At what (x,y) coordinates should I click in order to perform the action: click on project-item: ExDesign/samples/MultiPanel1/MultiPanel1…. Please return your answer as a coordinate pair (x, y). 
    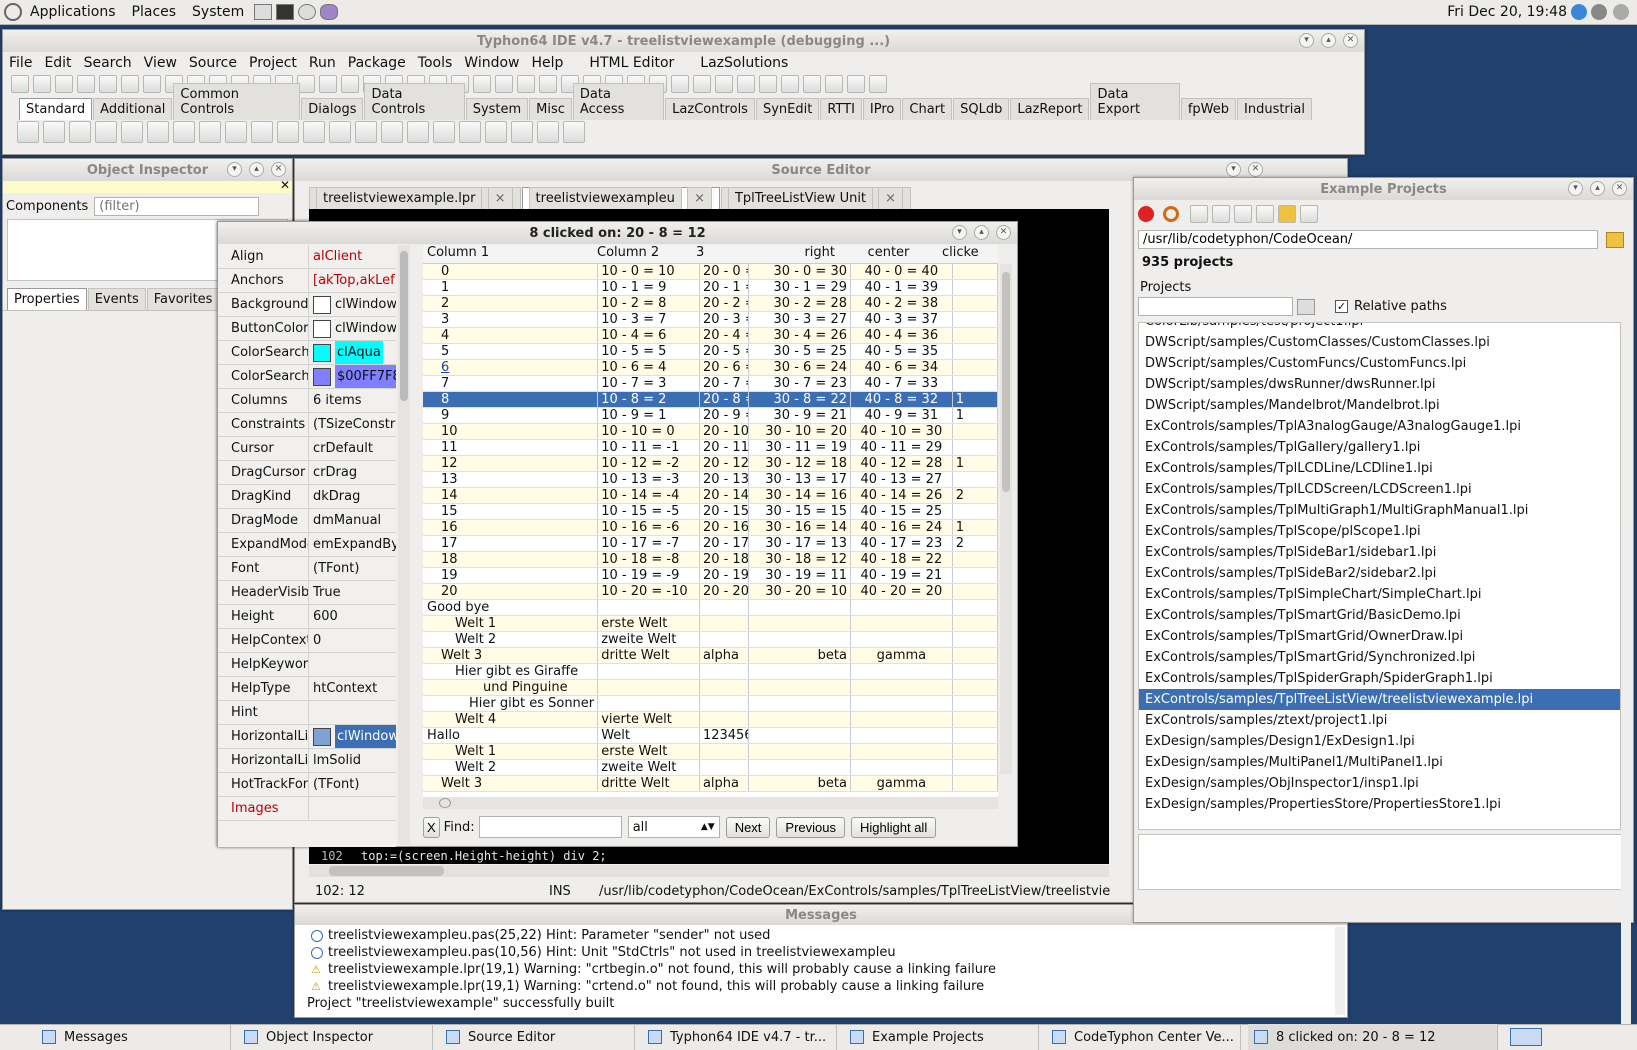
    Looking at the image, I should click on (1379, 762).